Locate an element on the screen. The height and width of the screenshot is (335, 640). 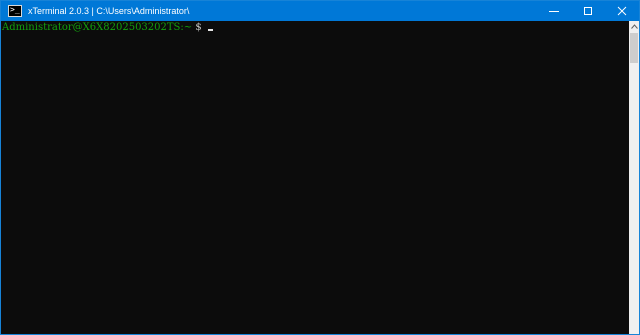
close-button is located at coordinates (622, 11).